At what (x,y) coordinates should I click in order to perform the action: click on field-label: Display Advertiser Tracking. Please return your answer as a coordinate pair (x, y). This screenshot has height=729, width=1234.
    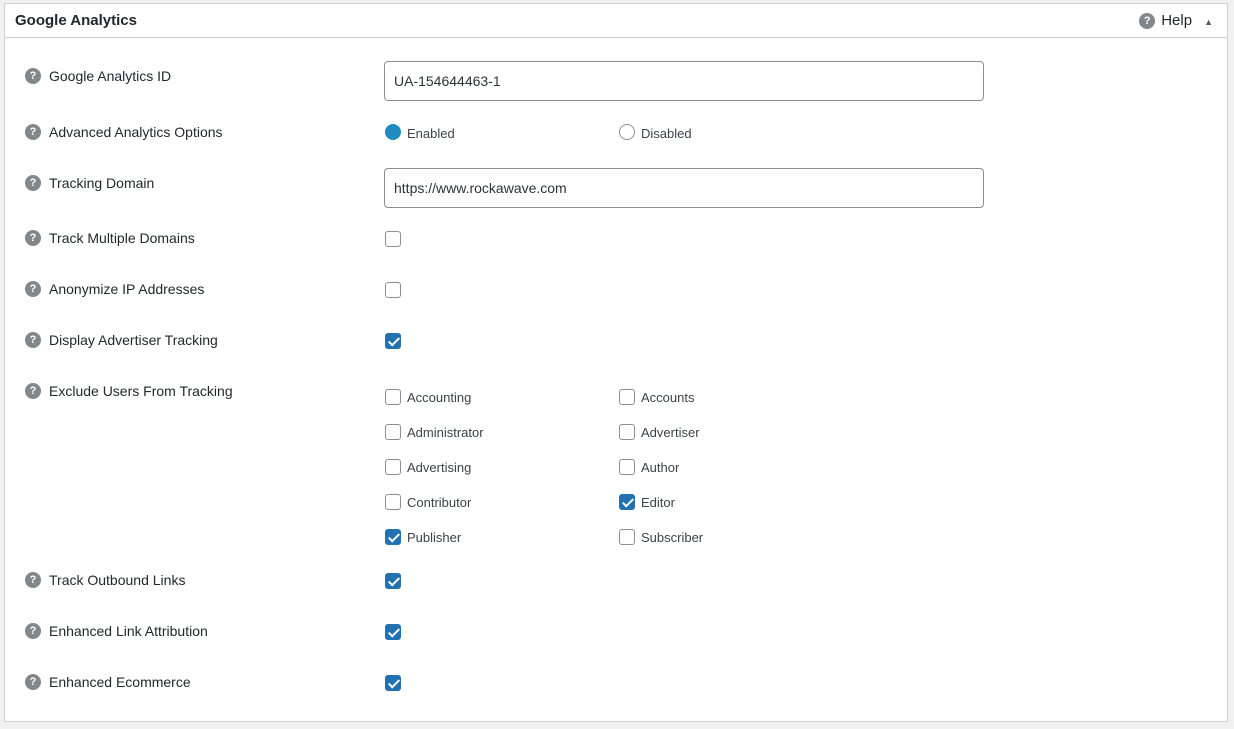
    Looking at the image, I should click on (133, 340).